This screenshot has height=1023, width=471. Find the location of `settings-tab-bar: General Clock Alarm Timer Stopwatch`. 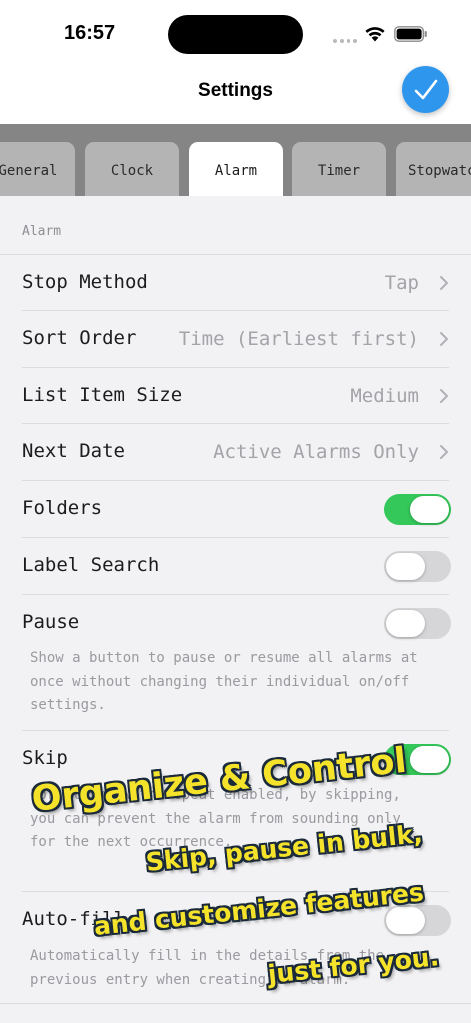

settings-tab-bar: General Clock Alarm Timer Stopwatch is located at coordinates (235, 160).